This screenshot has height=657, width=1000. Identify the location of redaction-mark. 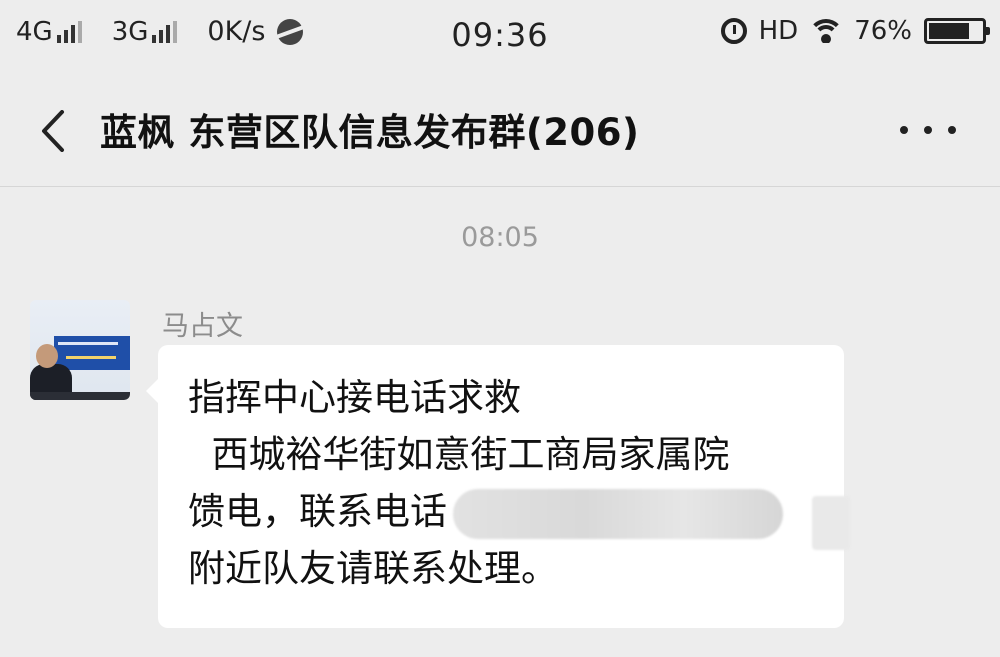
(831, 523).